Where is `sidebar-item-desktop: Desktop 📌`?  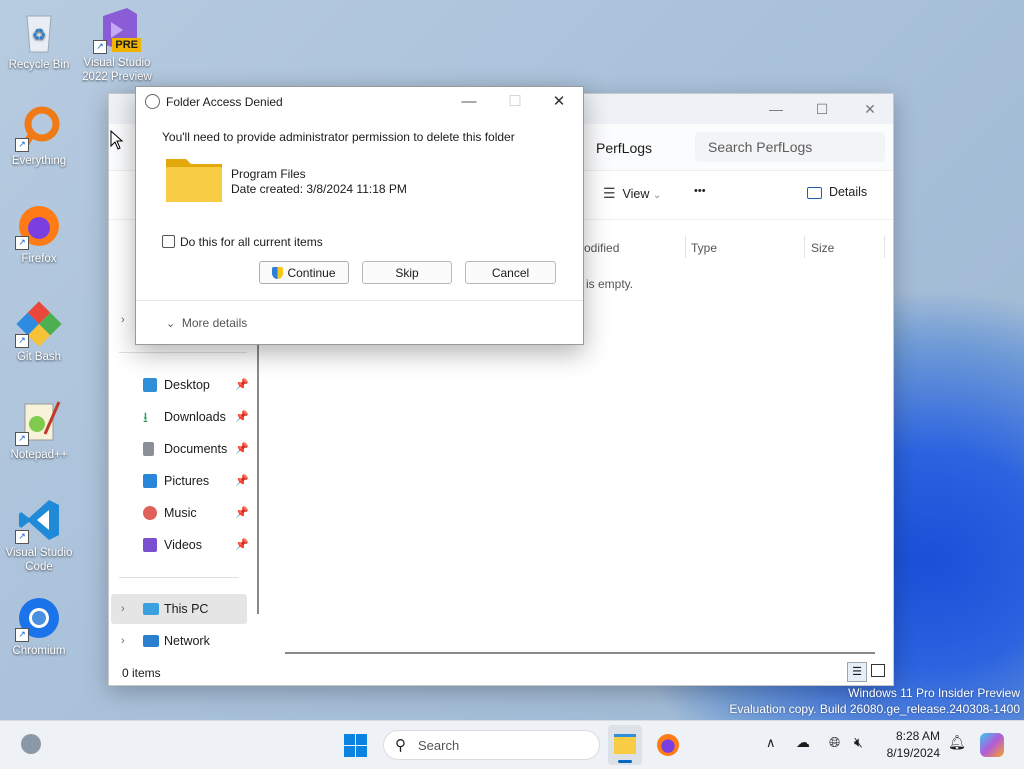
sidebar-item-desktop: Desktop 📌 is located at coordinates (184, 385).